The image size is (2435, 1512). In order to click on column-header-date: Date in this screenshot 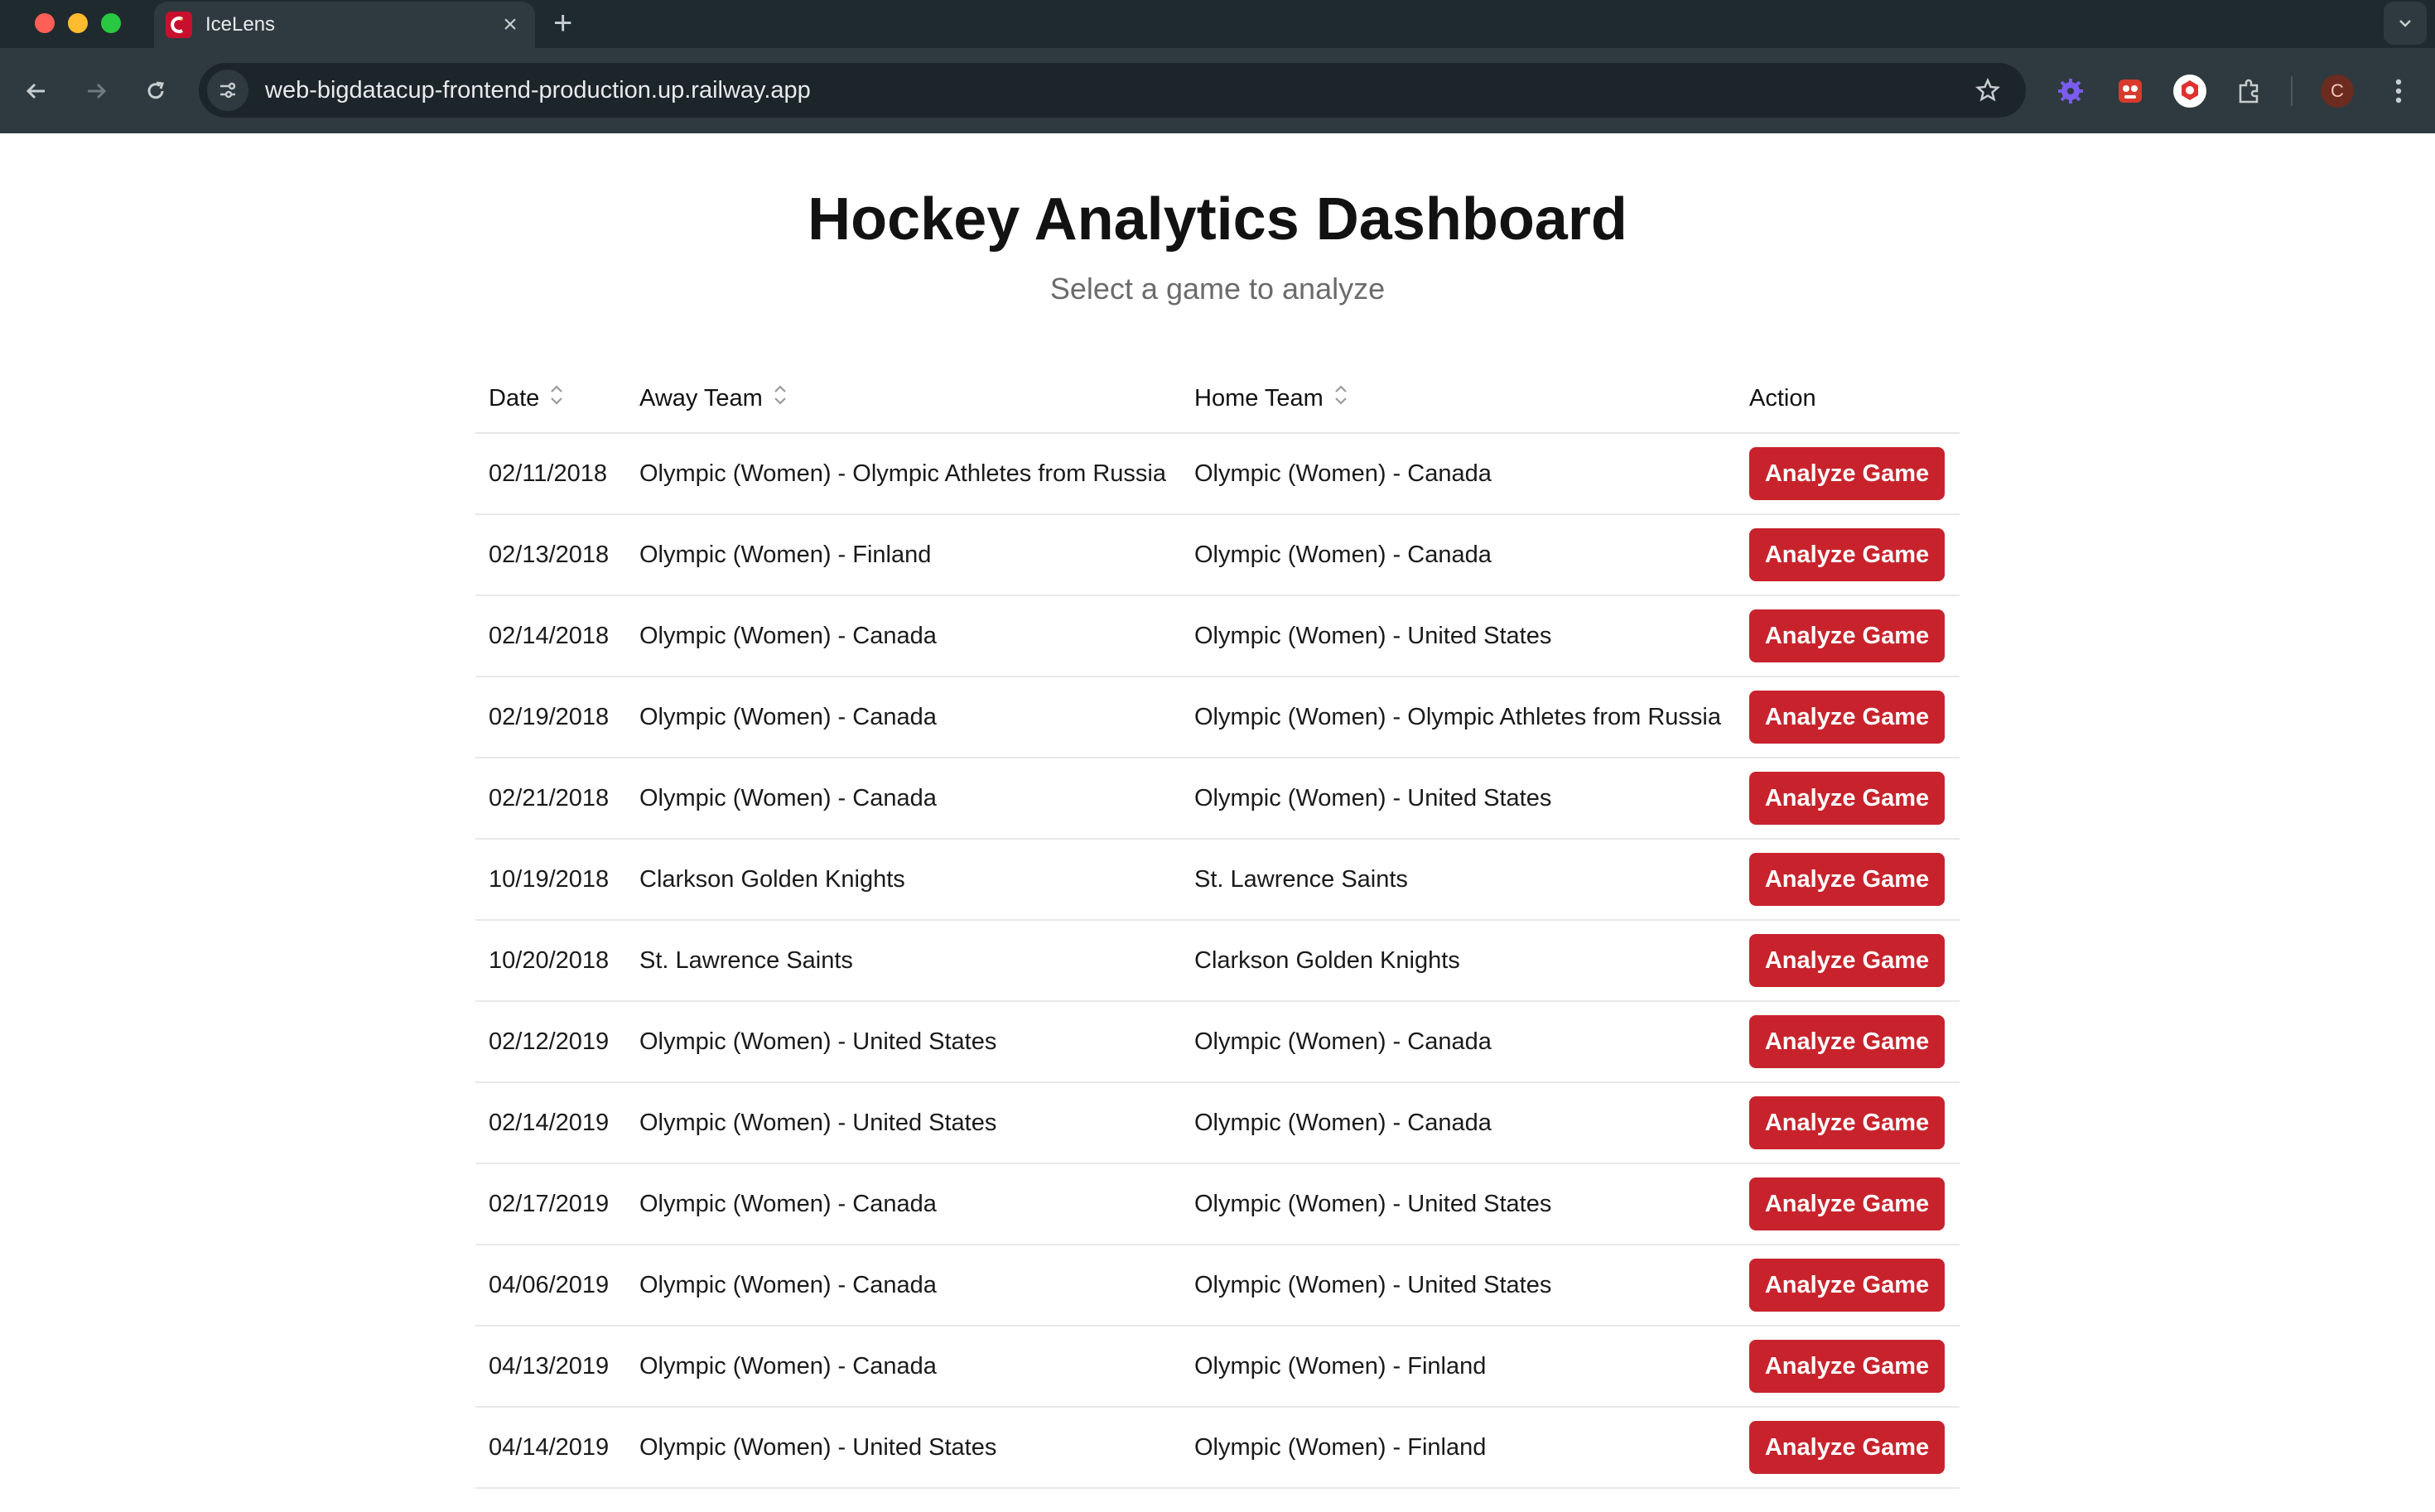, I will do `click(550, 399)`.